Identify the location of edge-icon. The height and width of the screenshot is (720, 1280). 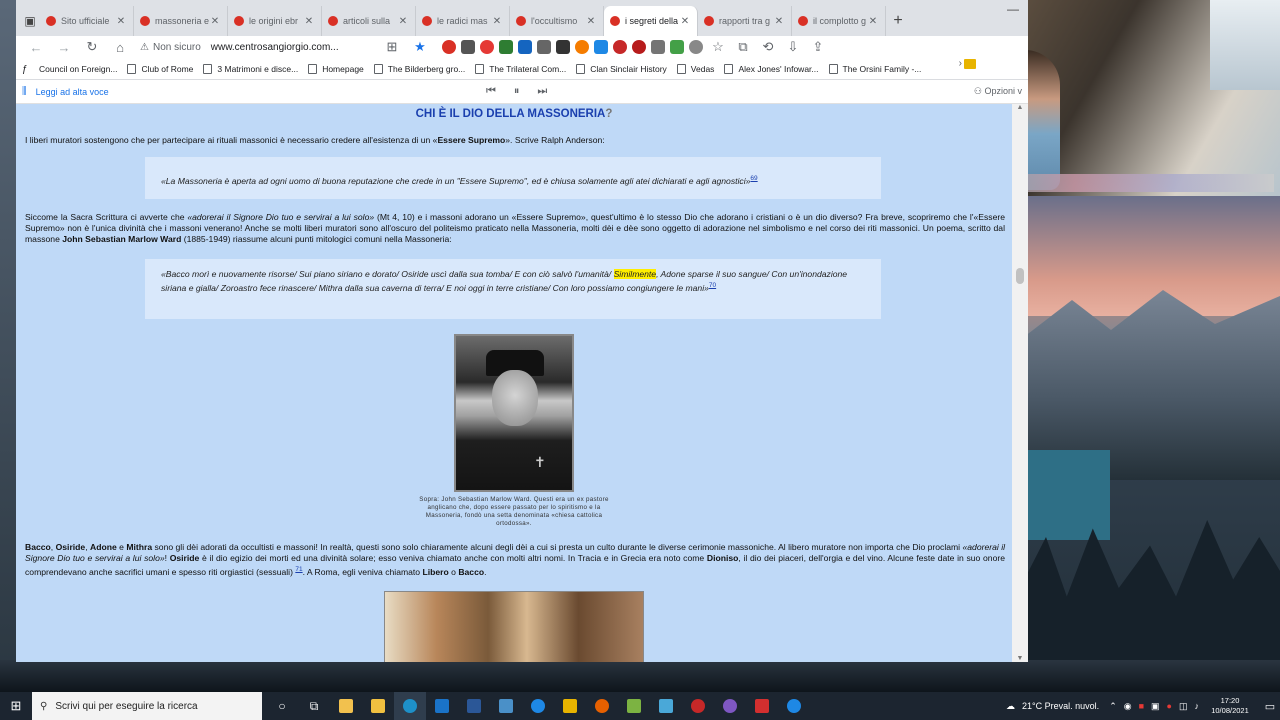
(410, 706).